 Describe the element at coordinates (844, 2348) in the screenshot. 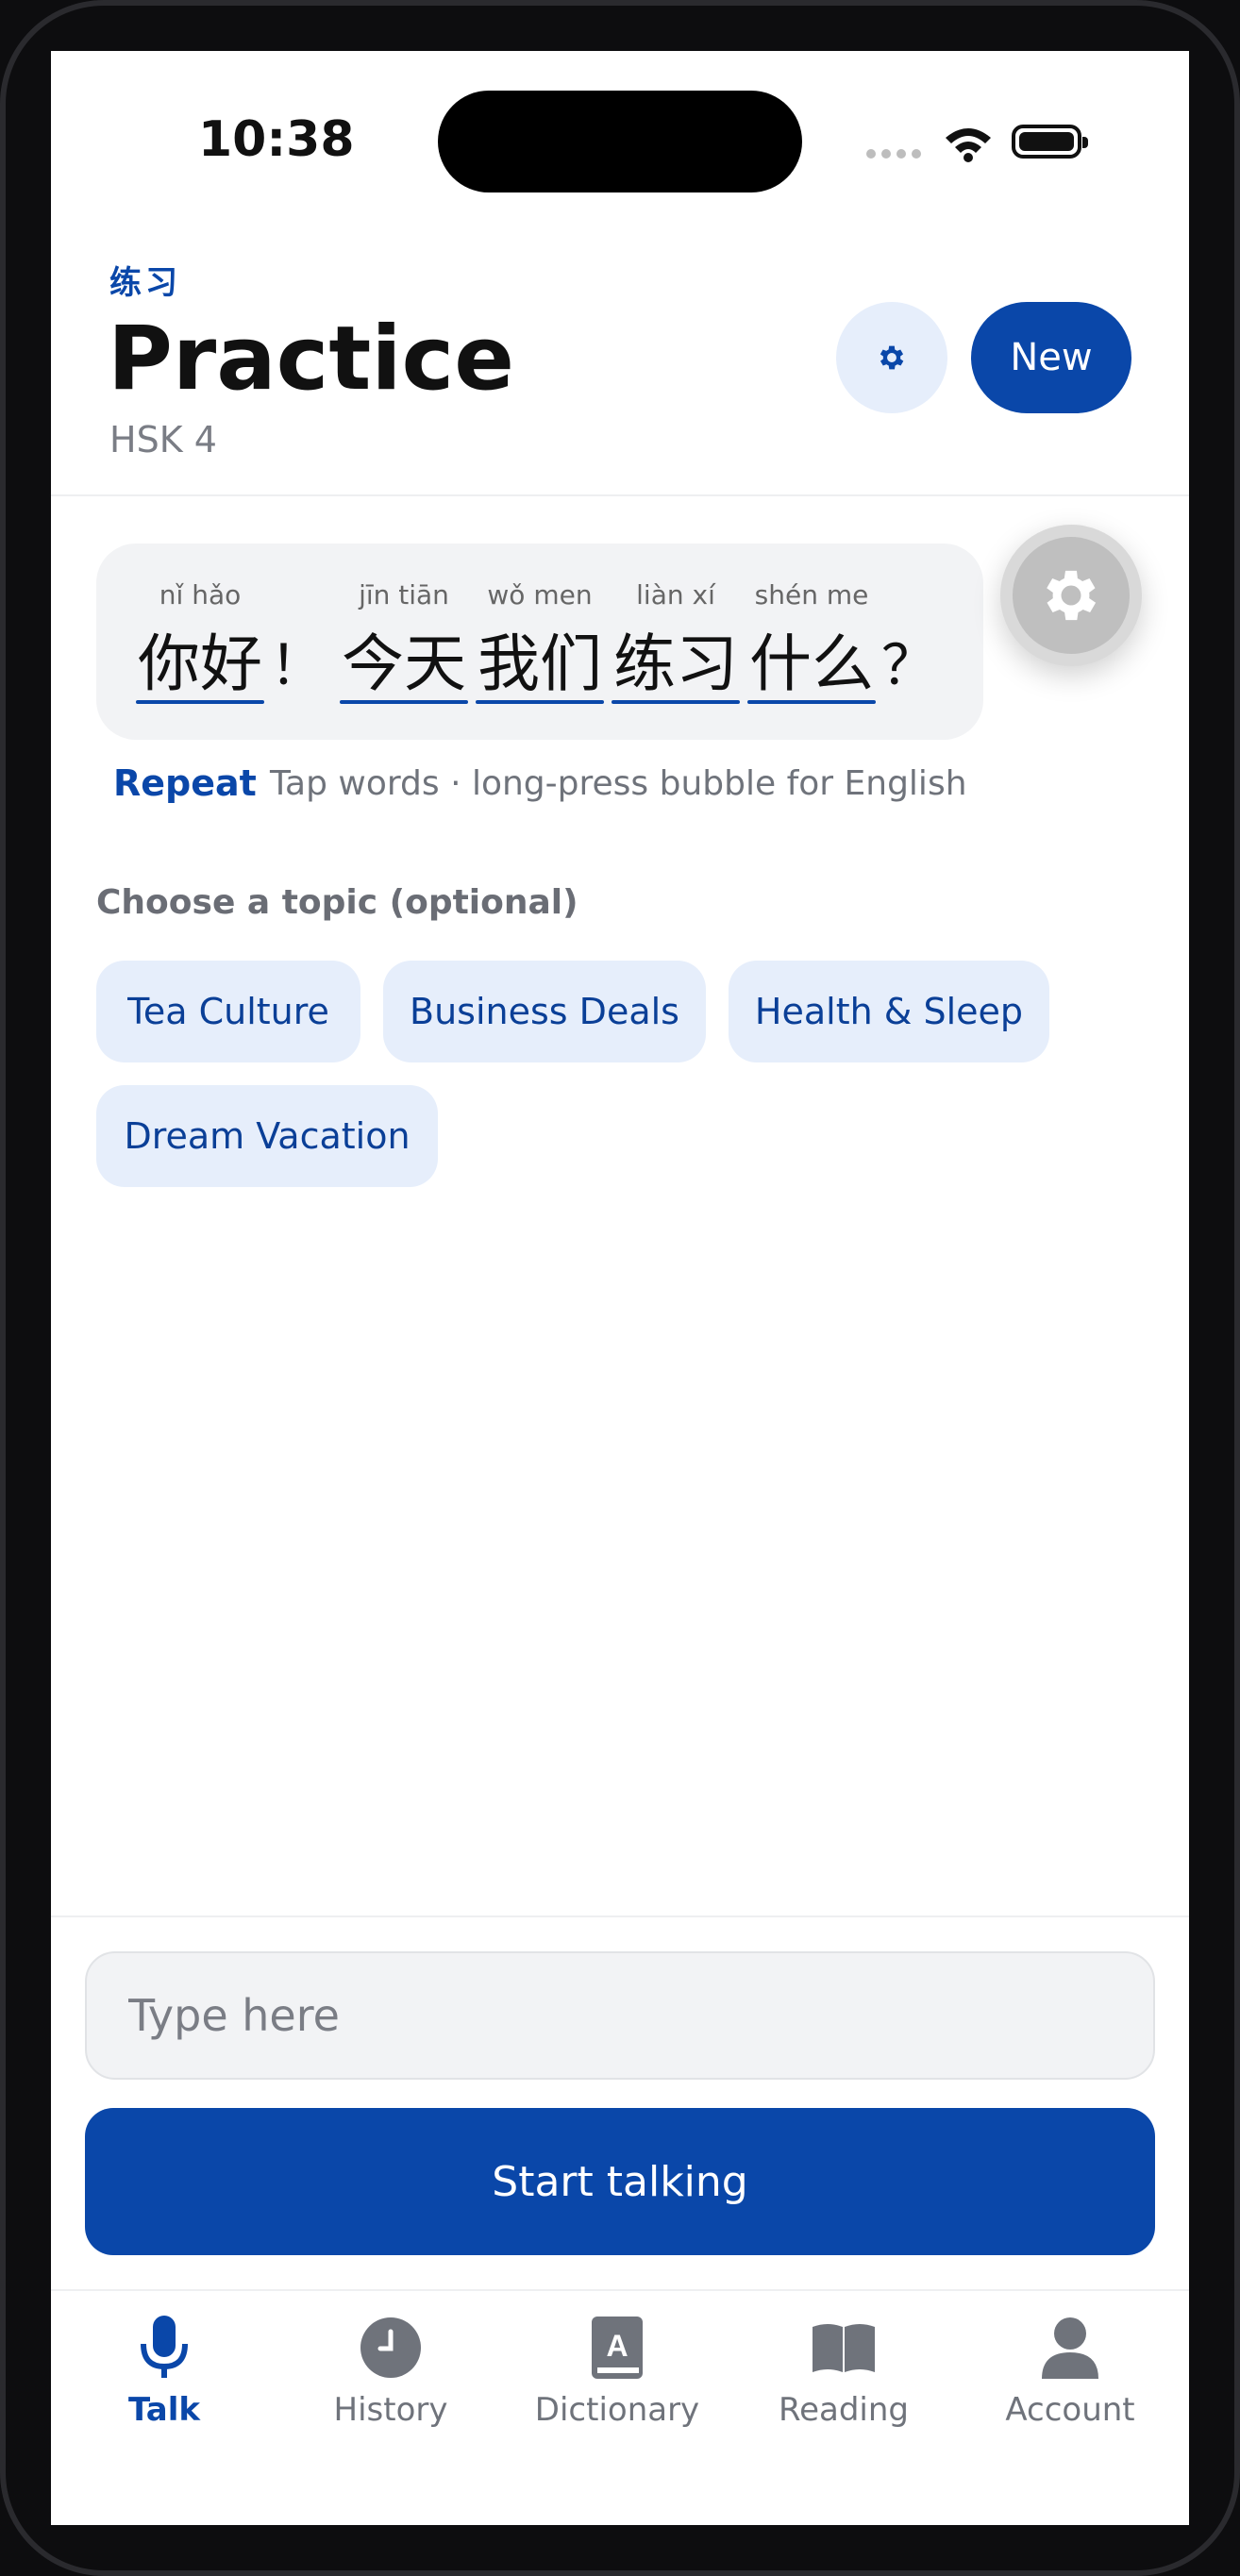

I see `book-icon` at that location.